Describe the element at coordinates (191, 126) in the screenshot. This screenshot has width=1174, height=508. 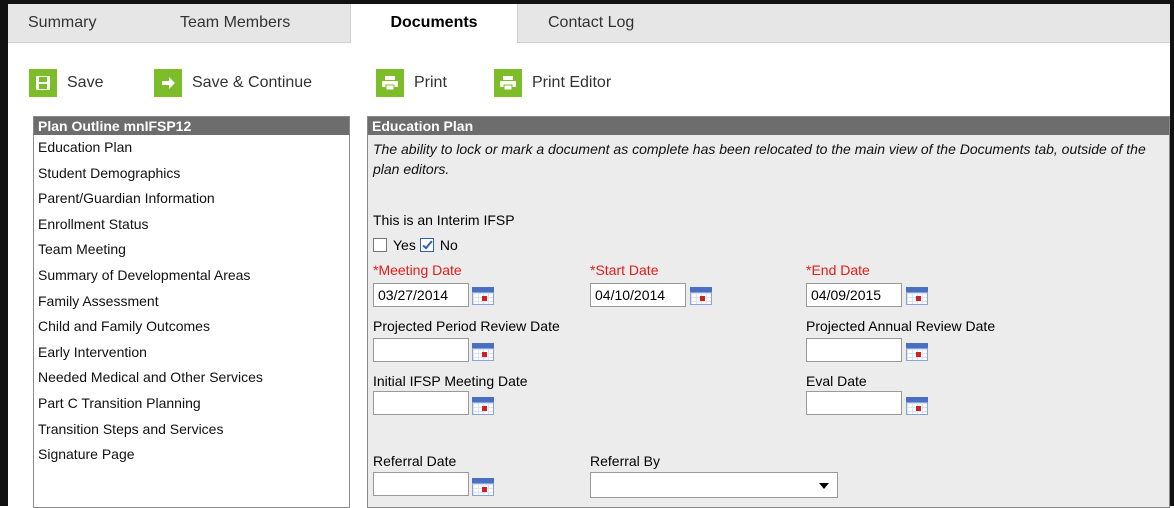
I see `plan-outline-title: Plan Outline mnIFSP12` at that location.